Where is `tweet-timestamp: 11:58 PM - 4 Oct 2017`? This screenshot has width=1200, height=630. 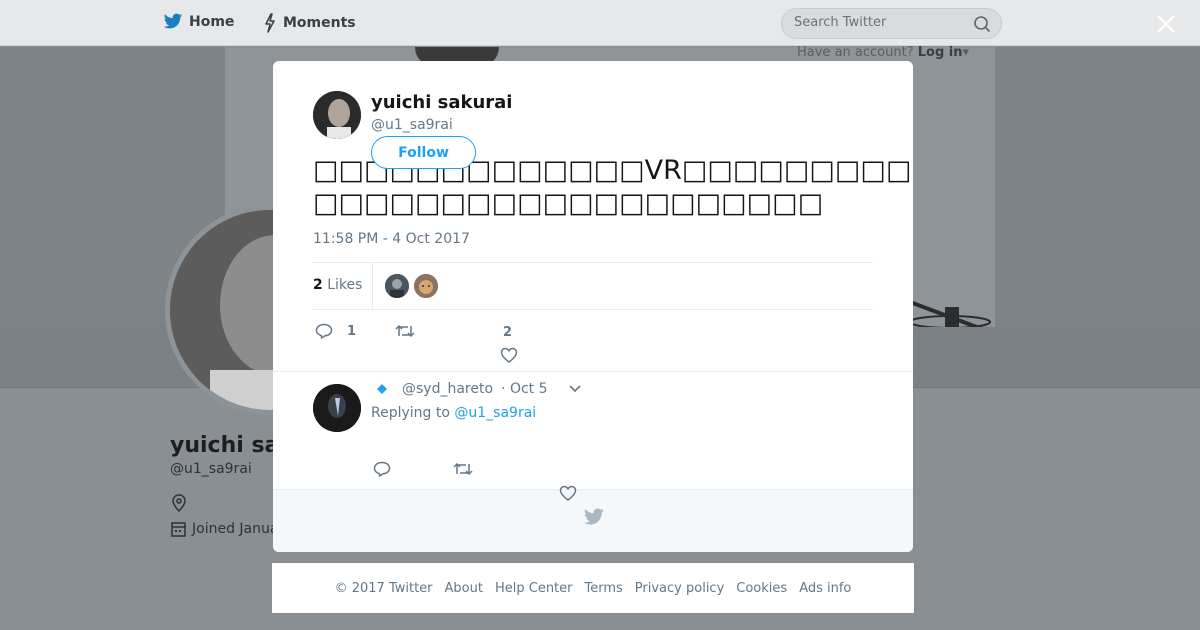
tweet-timestamp: 11:58 PM - 4 Oct 2017 is located at coordinates (391, 239).